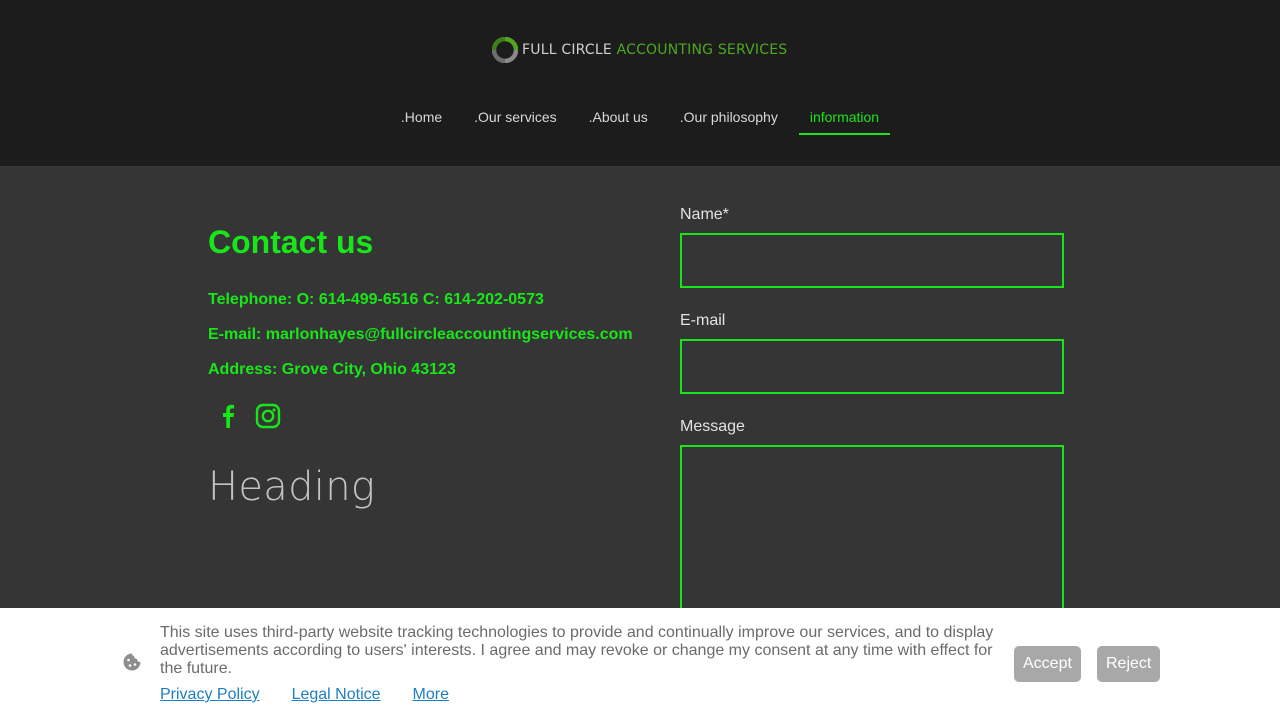  I want to click on contact-title: Contact us, so click(291, 242).